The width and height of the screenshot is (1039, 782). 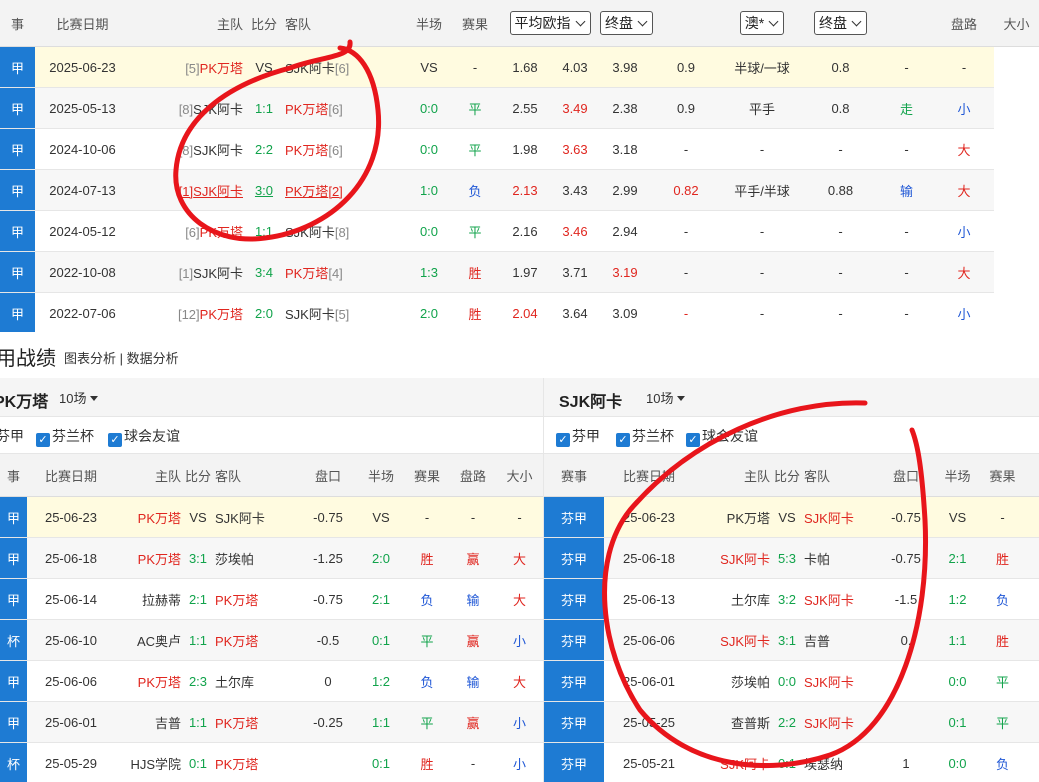 I want to click on right-filter-1: ✓ 芬兰杯, so click(x=645, y=436).